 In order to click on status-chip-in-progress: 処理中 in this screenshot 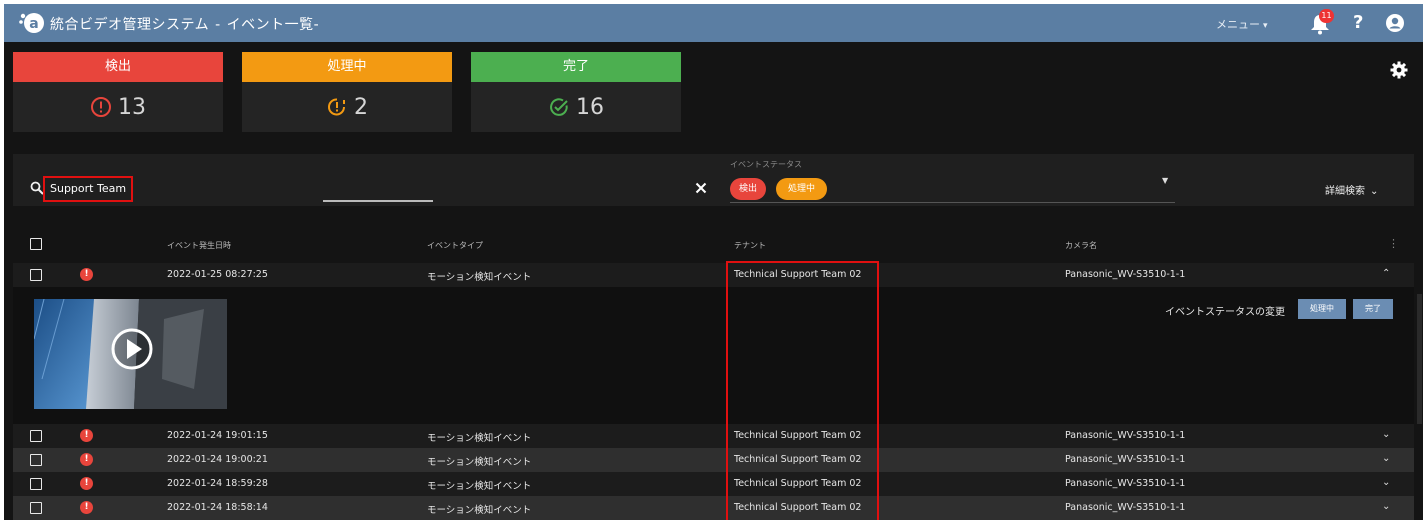, I will do `click(802, 189)`.